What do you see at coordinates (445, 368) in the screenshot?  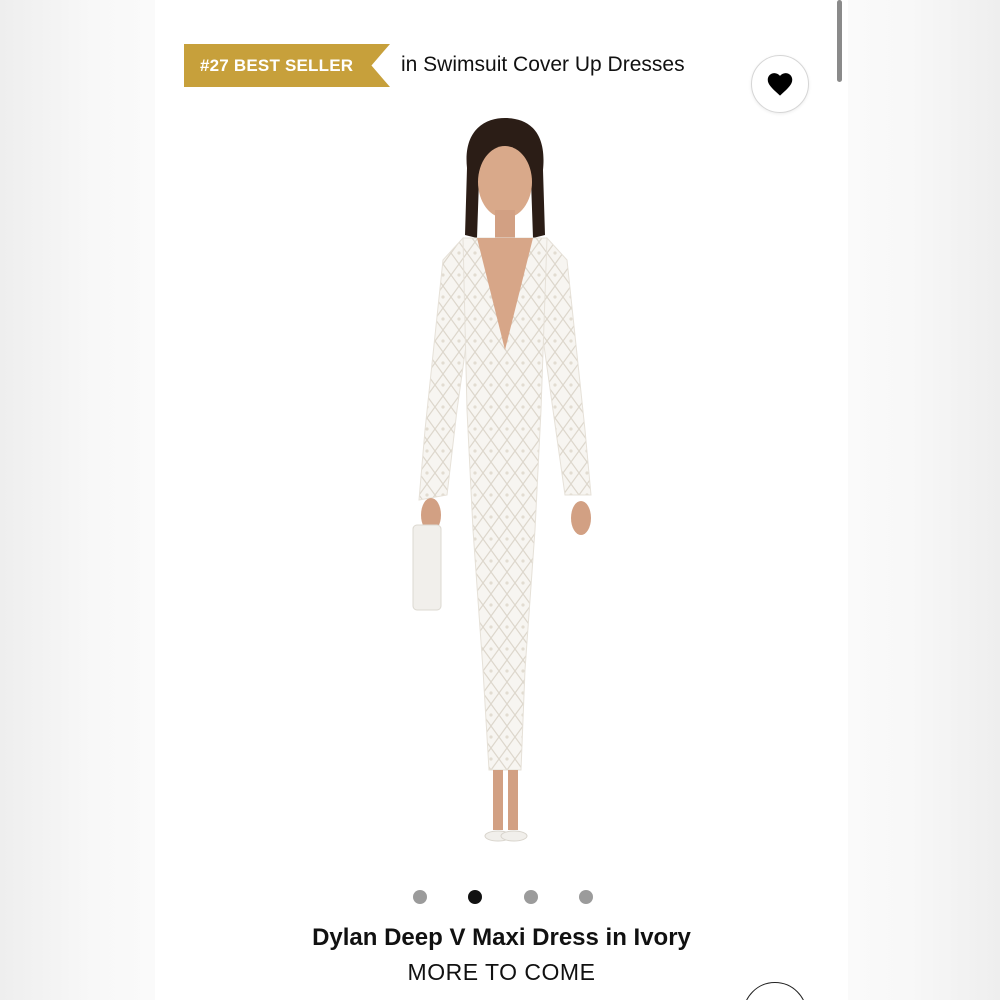 I see `dress-left-sleeve` at bounding box center [445, 368].